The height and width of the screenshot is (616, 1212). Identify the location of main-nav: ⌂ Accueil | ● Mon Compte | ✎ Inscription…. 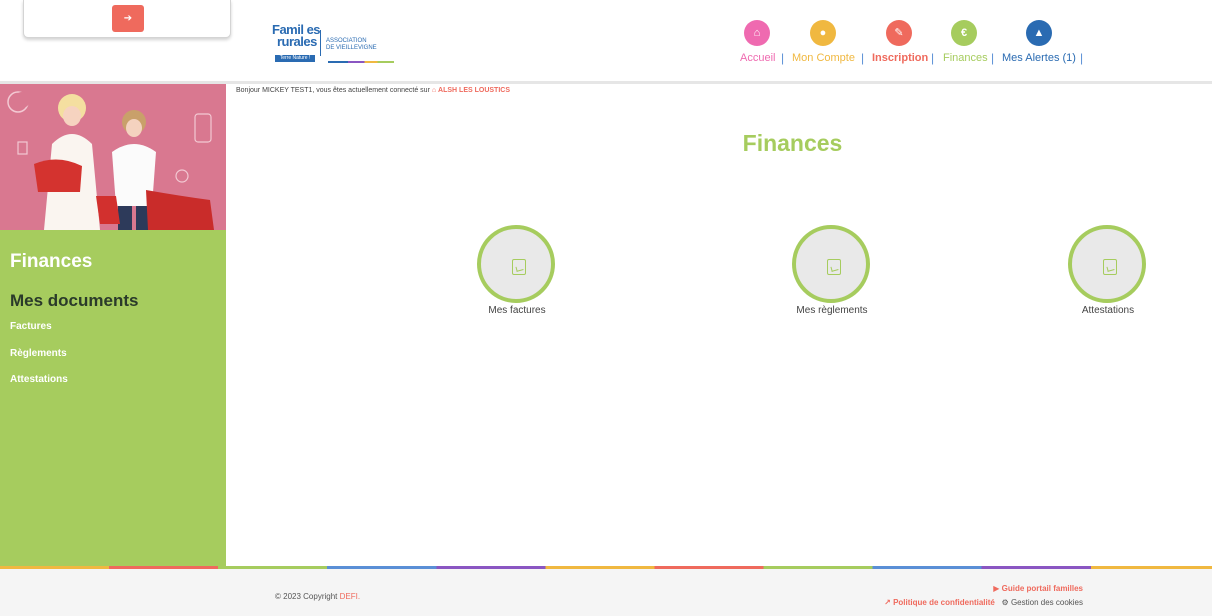
(606, 45).